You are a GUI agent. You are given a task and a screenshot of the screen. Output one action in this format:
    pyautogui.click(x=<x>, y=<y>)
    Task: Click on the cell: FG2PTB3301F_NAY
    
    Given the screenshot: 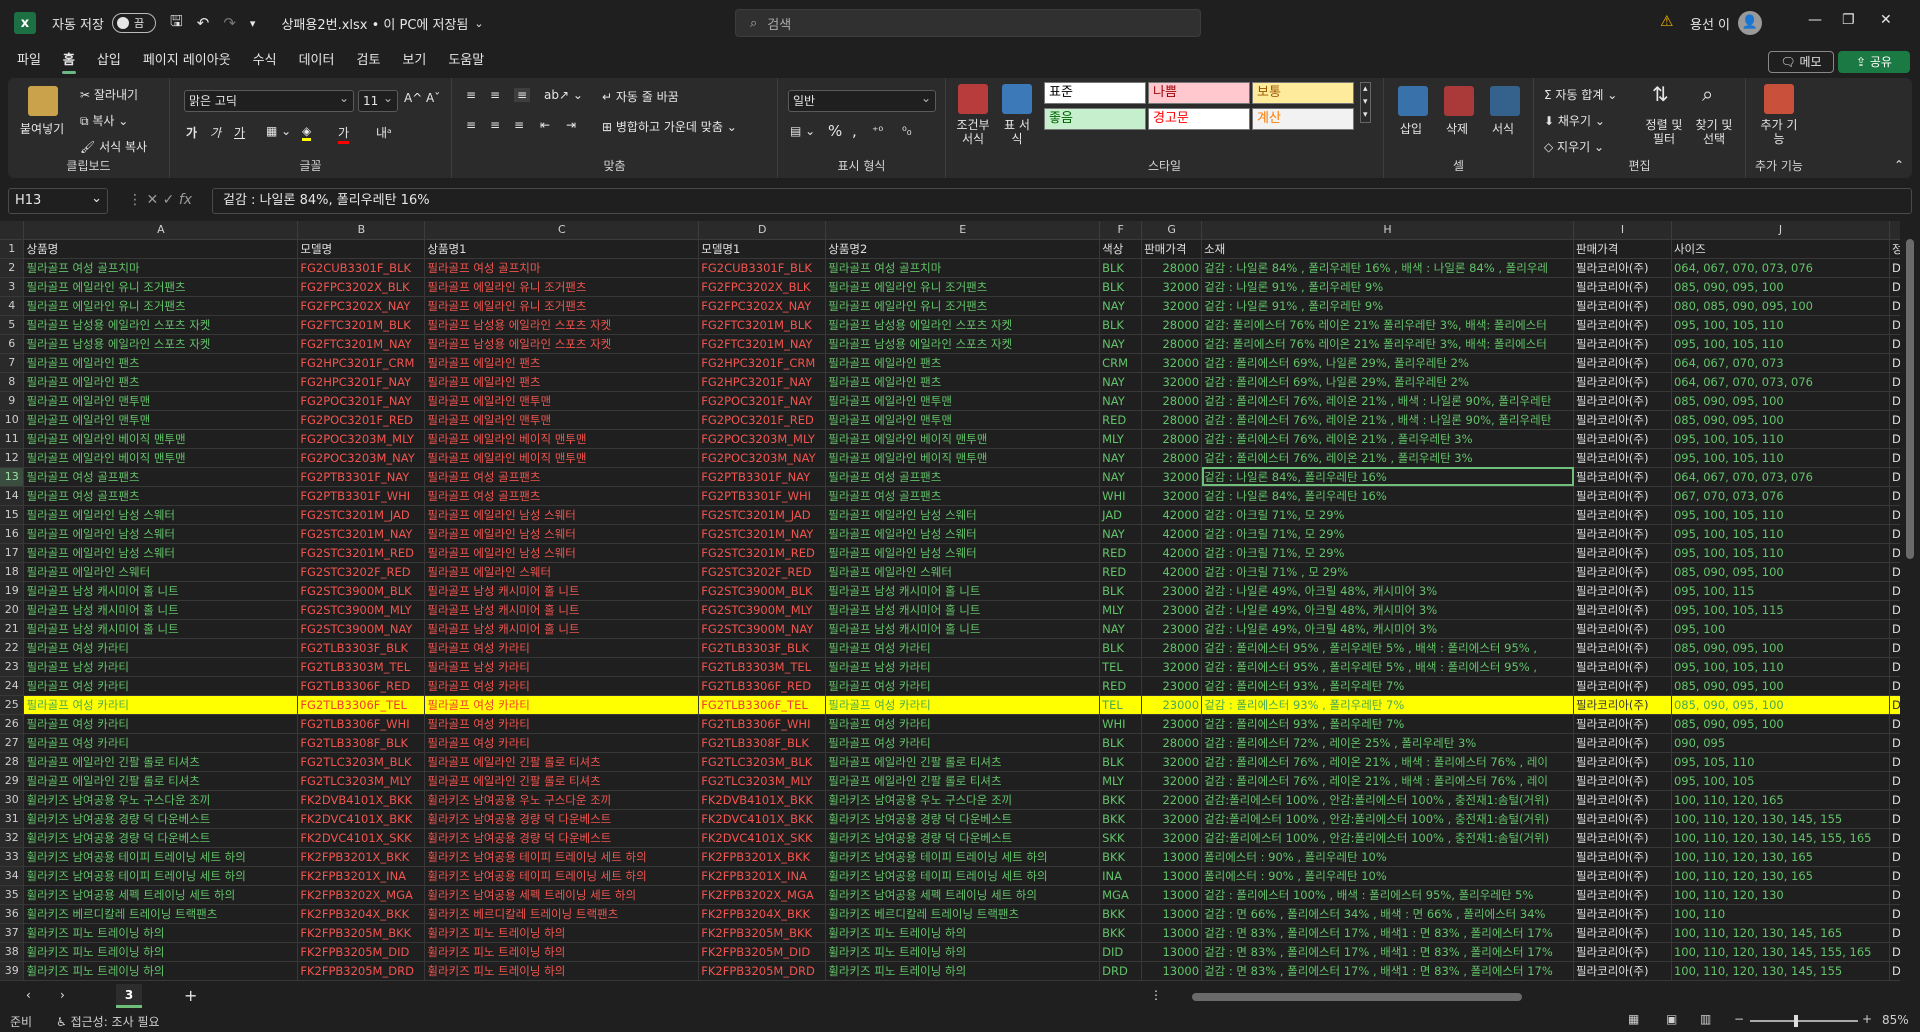 What is the action you would take?
    pyautogui.click(x=762, y=477)
    